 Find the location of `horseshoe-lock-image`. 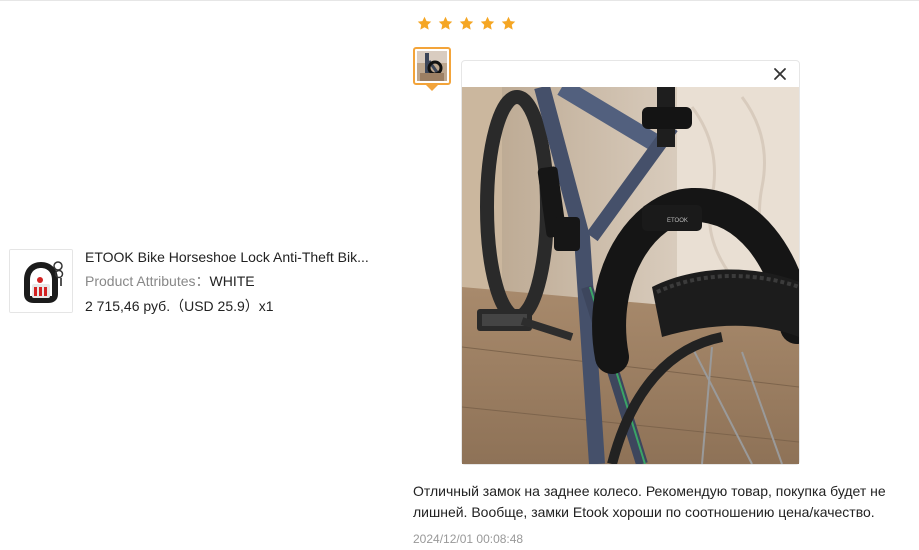

horseshoe-lock-image is located at coordinates (41, 281).